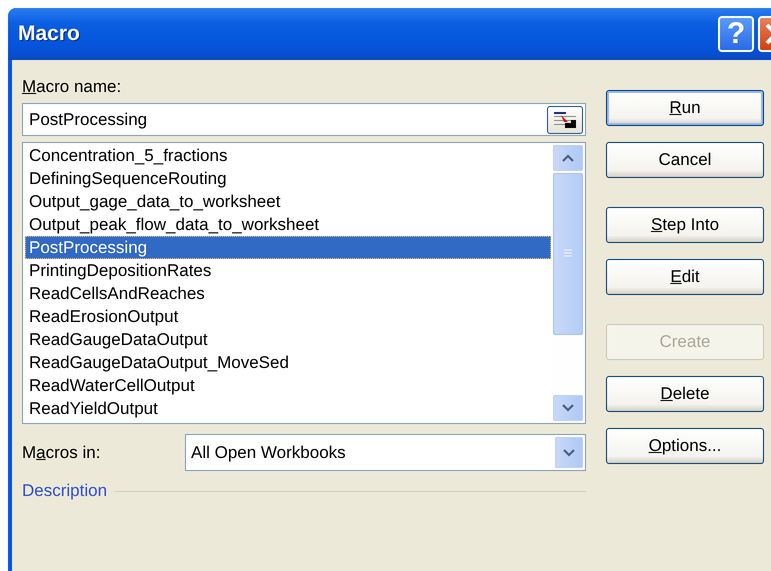 The height and width of the screenshot is (571, 771). What do you see at coordinates (288, 339) in the screenshot?
I see `macro-list-item: ReadGaugeDataOutput` at bounding box center [288, 339].